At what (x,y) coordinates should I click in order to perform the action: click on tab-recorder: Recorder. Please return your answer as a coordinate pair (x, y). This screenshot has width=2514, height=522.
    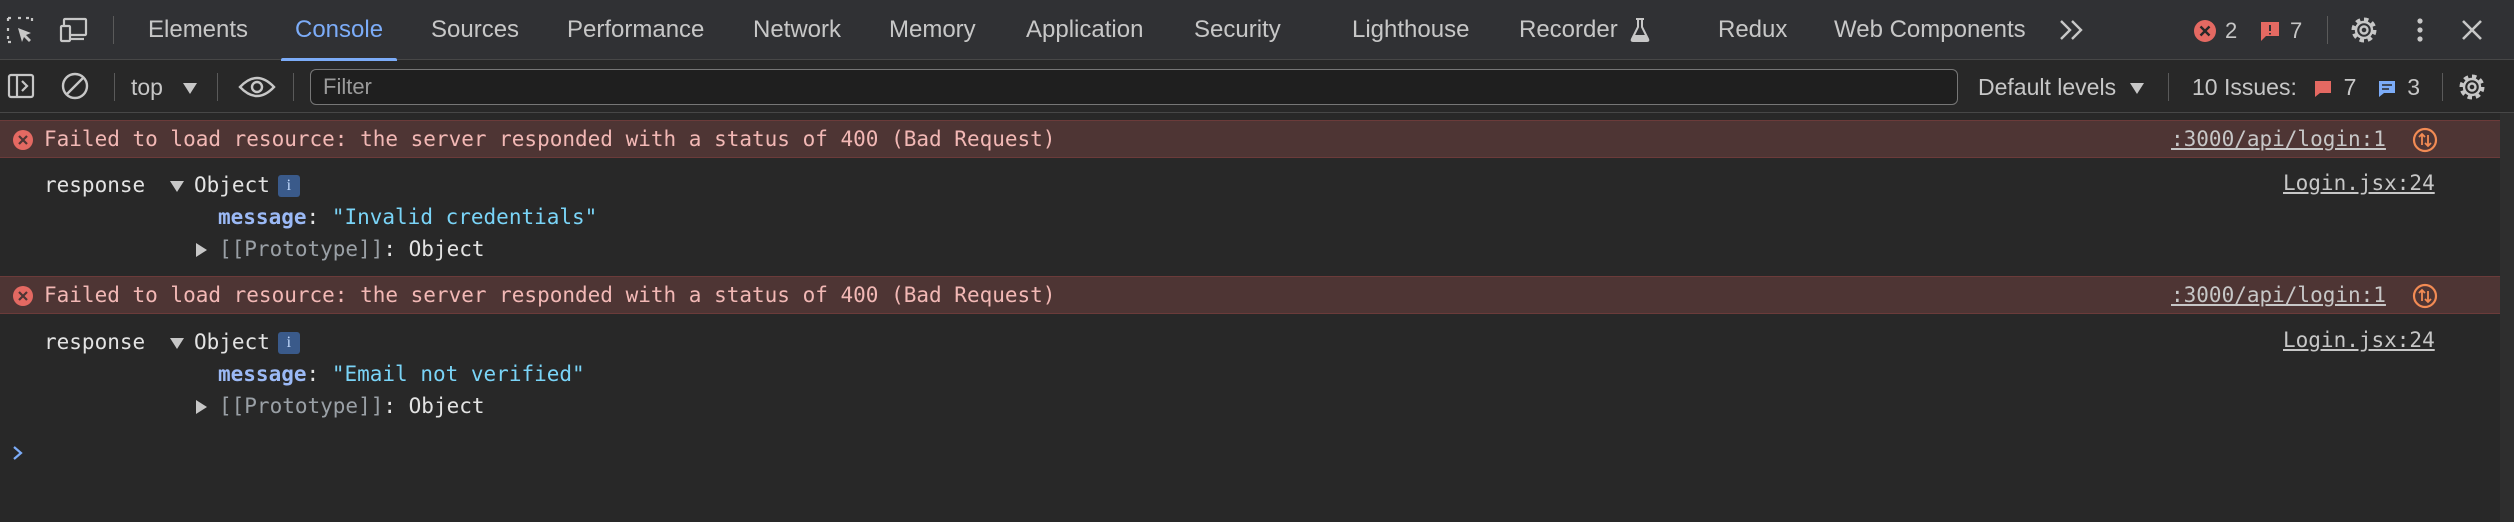
    Looking at the image, I should click on (1584, 30).